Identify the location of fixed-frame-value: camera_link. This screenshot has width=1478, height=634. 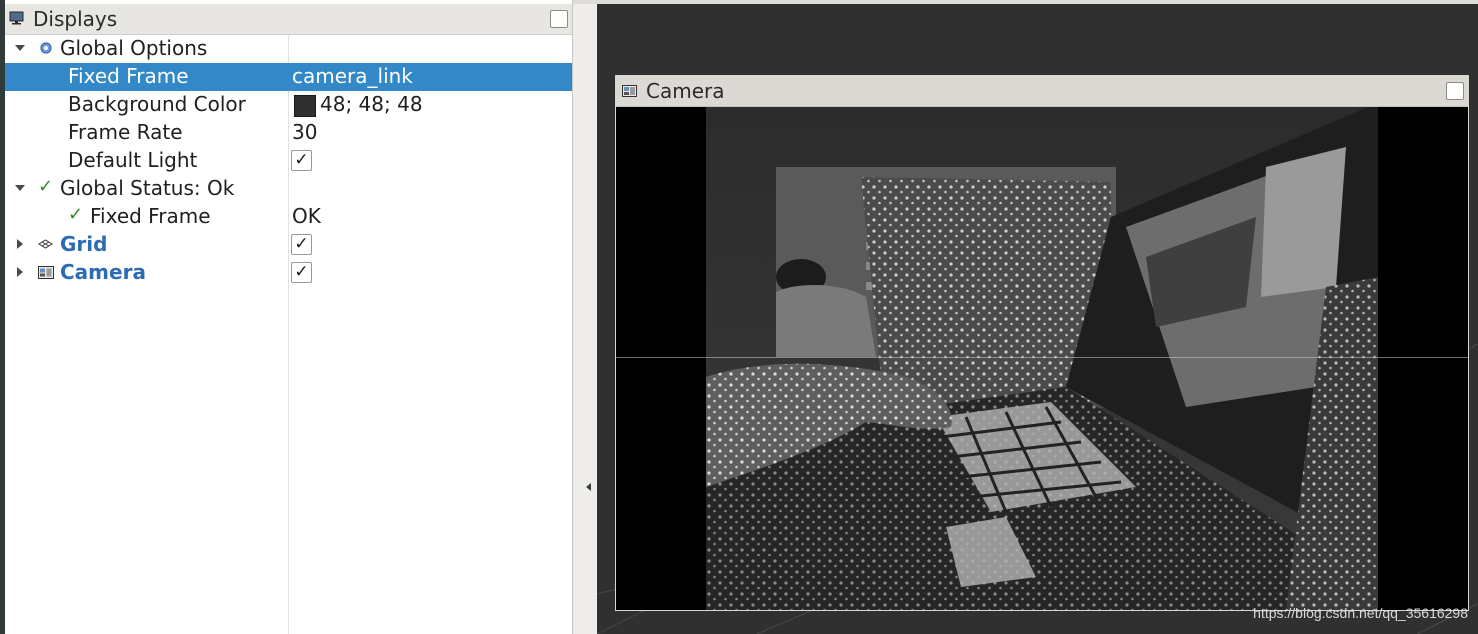
(352, 76).